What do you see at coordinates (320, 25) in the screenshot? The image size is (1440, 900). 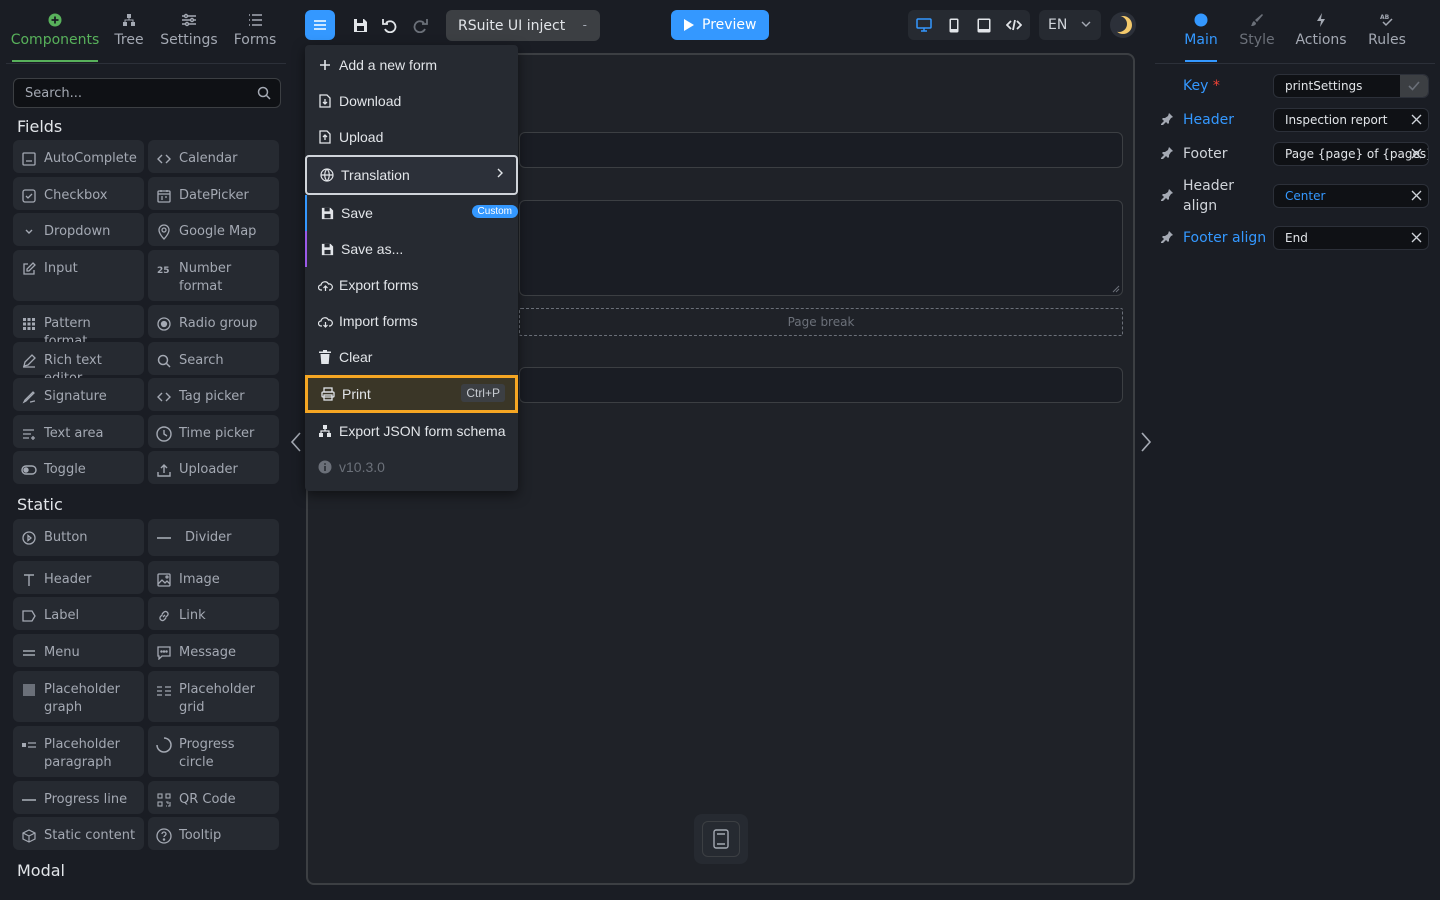 I see `main-menu-button` at bounding box center [320, 25].